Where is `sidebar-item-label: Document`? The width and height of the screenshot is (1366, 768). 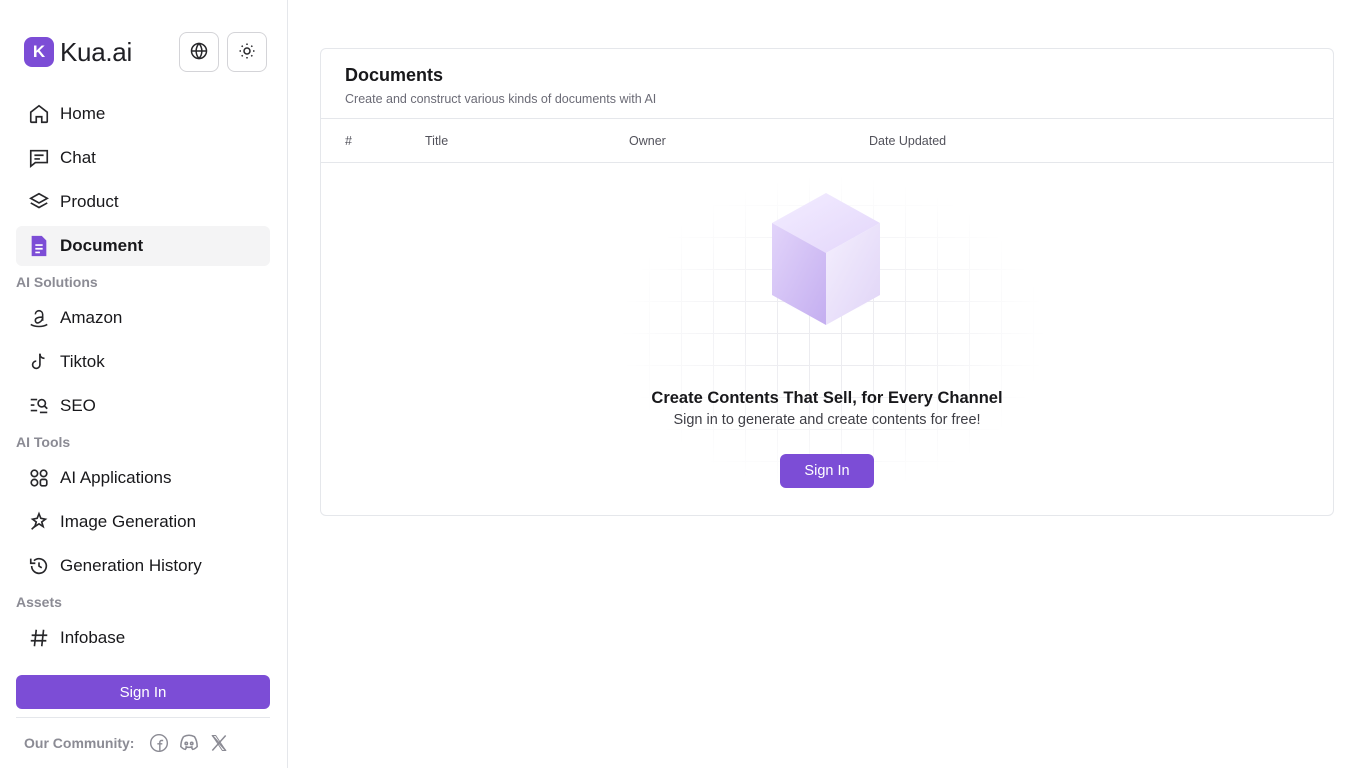
sidebar-item-label: Document is located at coordinates (102, 245).